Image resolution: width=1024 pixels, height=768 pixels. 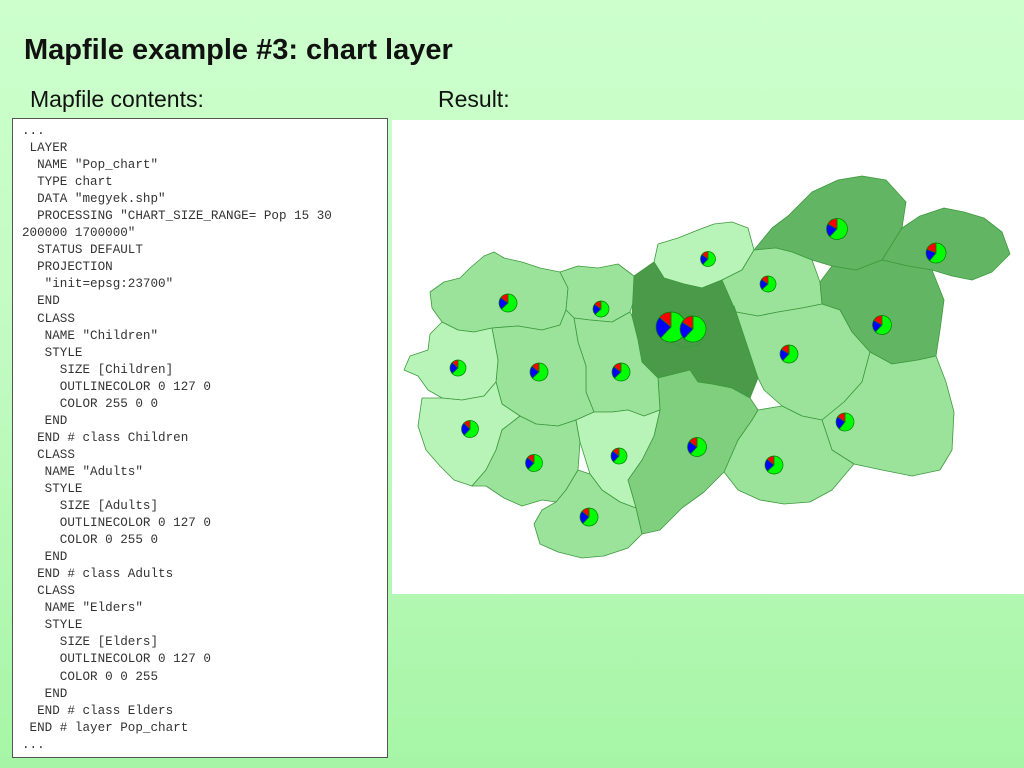 What do you see at coordinates (508, 303) in the screenshot?
I see `pie-chart-gyor` at bounding box center [508, 303].